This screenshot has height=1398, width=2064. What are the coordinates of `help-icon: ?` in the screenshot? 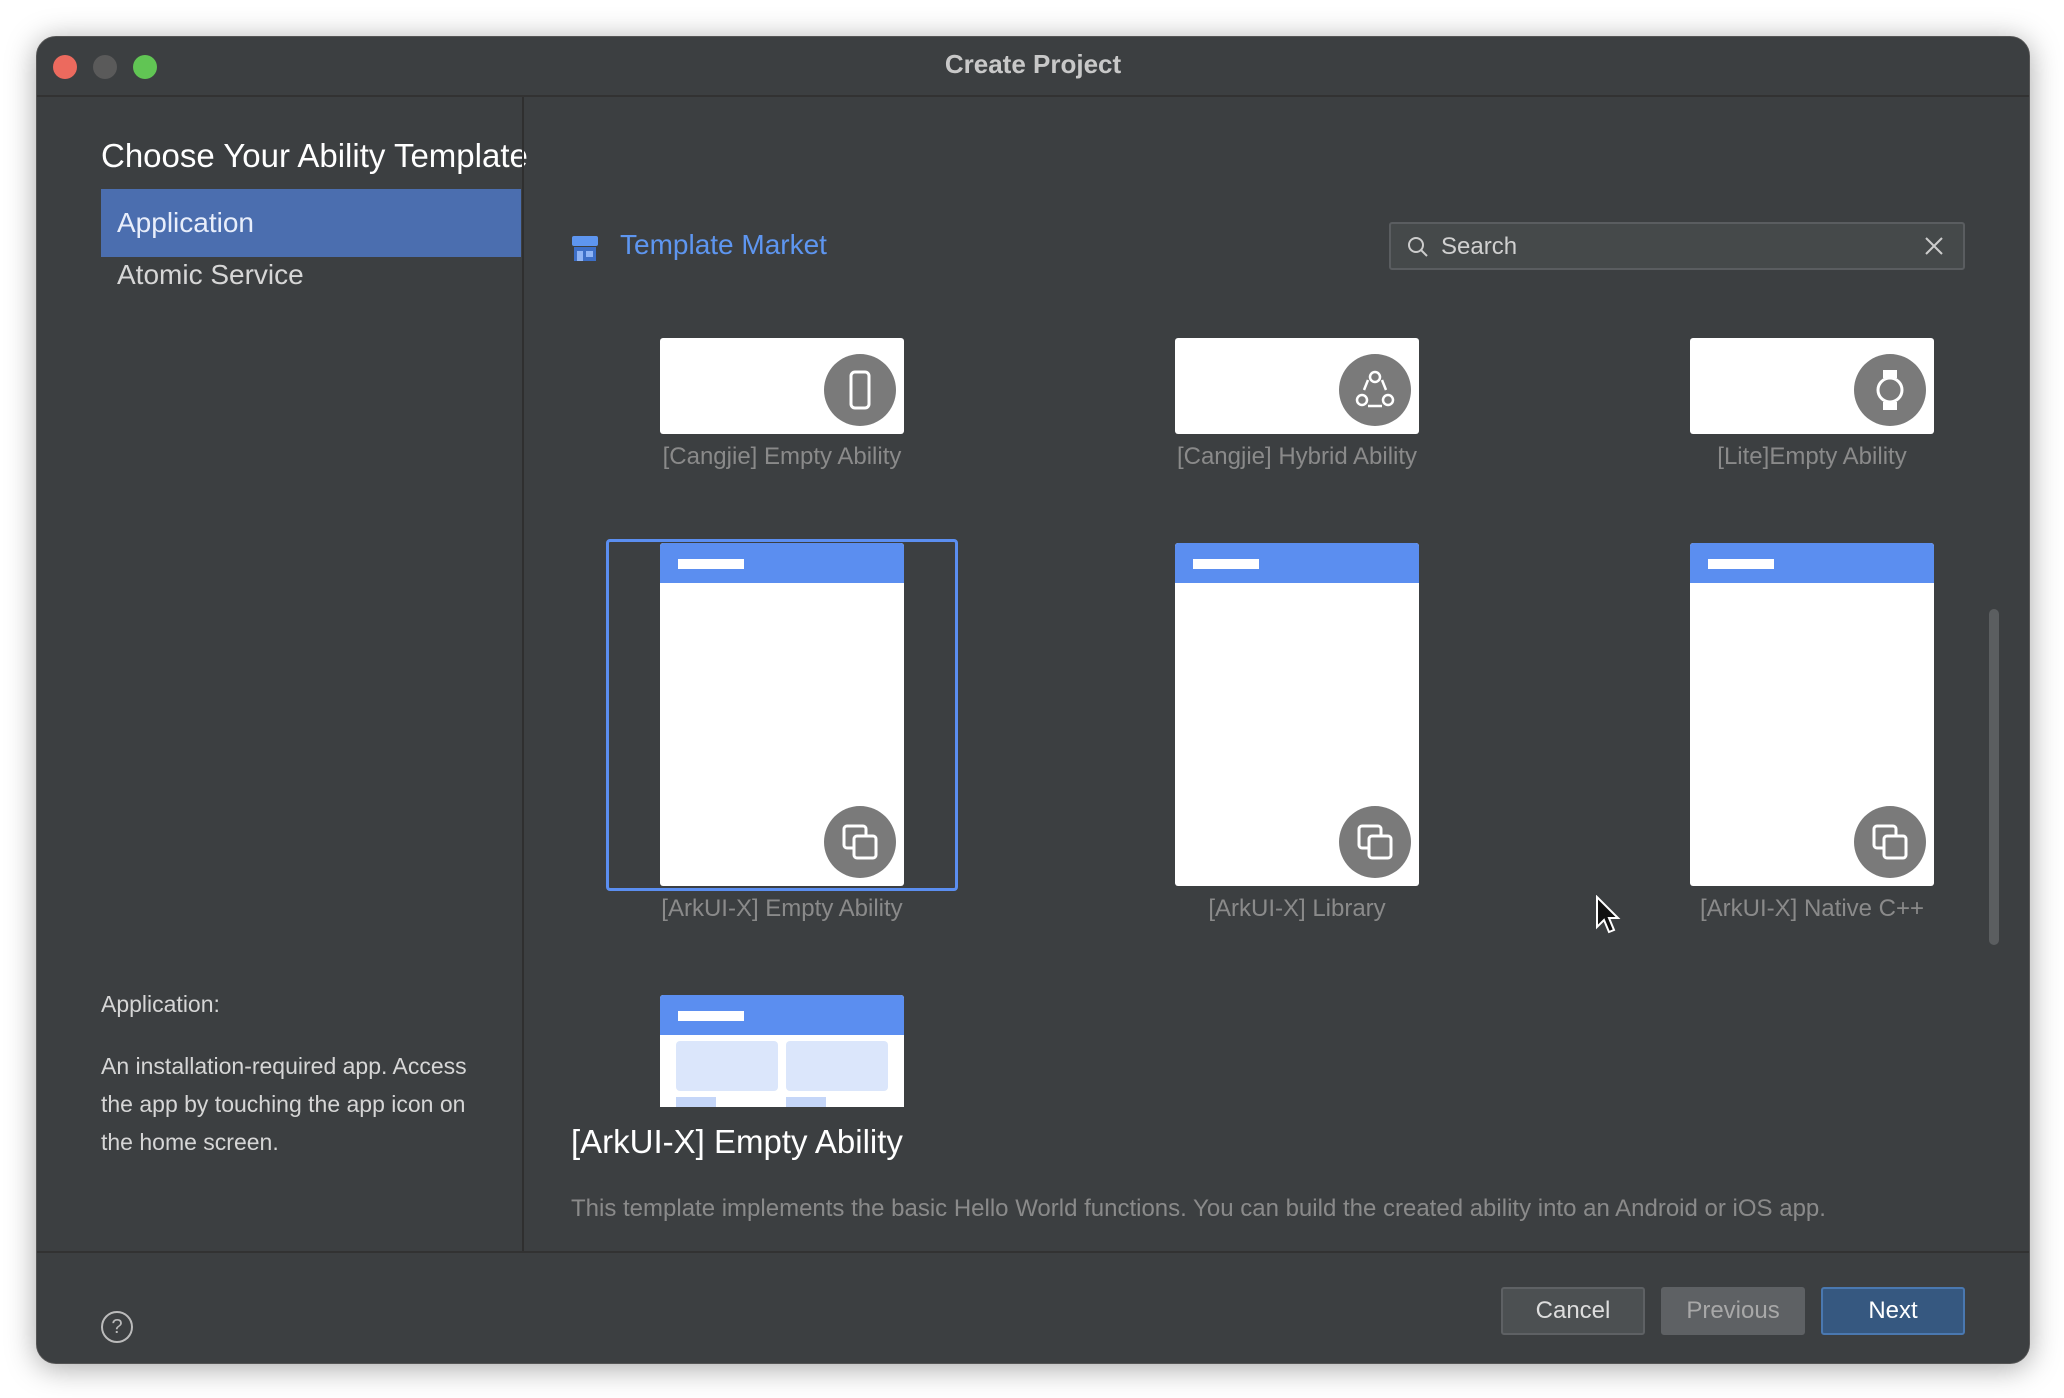 It's located at (117, 1327).